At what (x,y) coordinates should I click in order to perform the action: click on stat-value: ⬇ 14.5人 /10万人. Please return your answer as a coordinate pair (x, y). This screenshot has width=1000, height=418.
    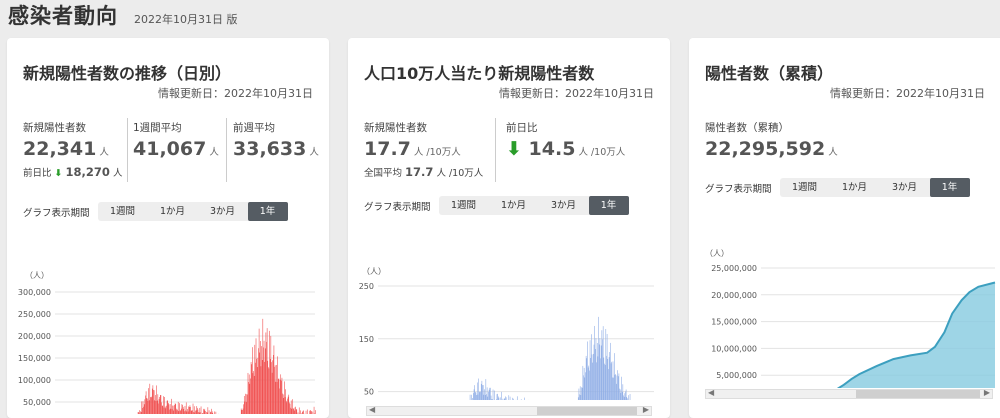
    Looking at the image, I should click on (565, 149).